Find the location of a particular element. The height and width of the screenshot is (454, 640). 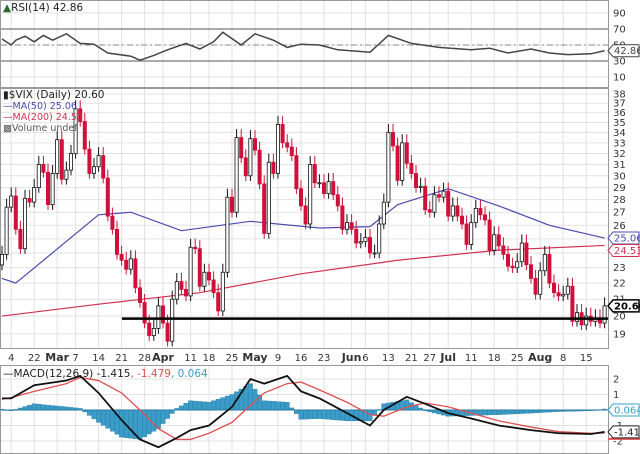

x-tick-label: Mar is located at coordinates (57, 357).